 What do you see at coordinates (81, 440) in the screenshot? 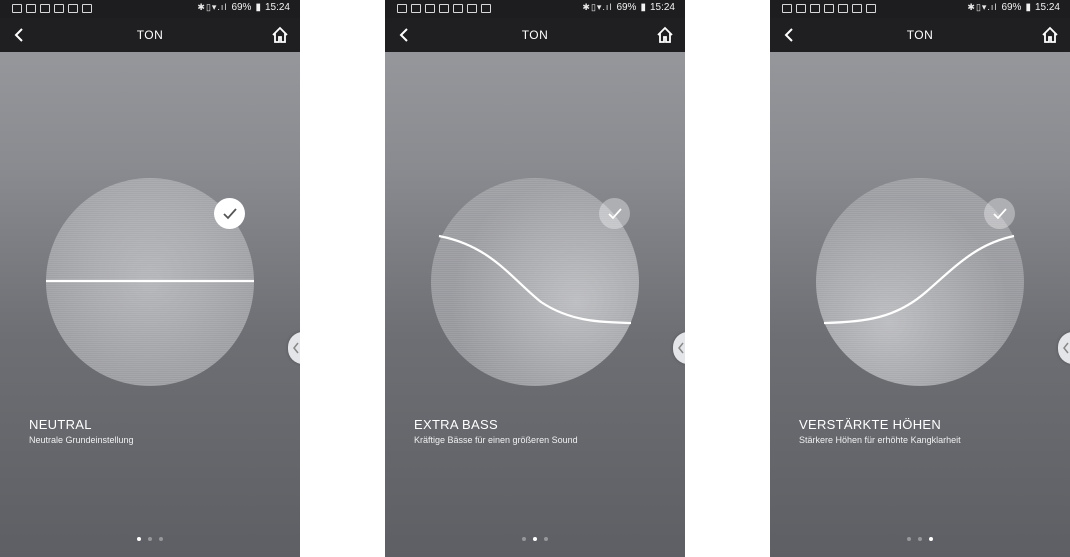
I see `mode-description: Neutrale Grundeinstellung` at bounding box center [81, 440].